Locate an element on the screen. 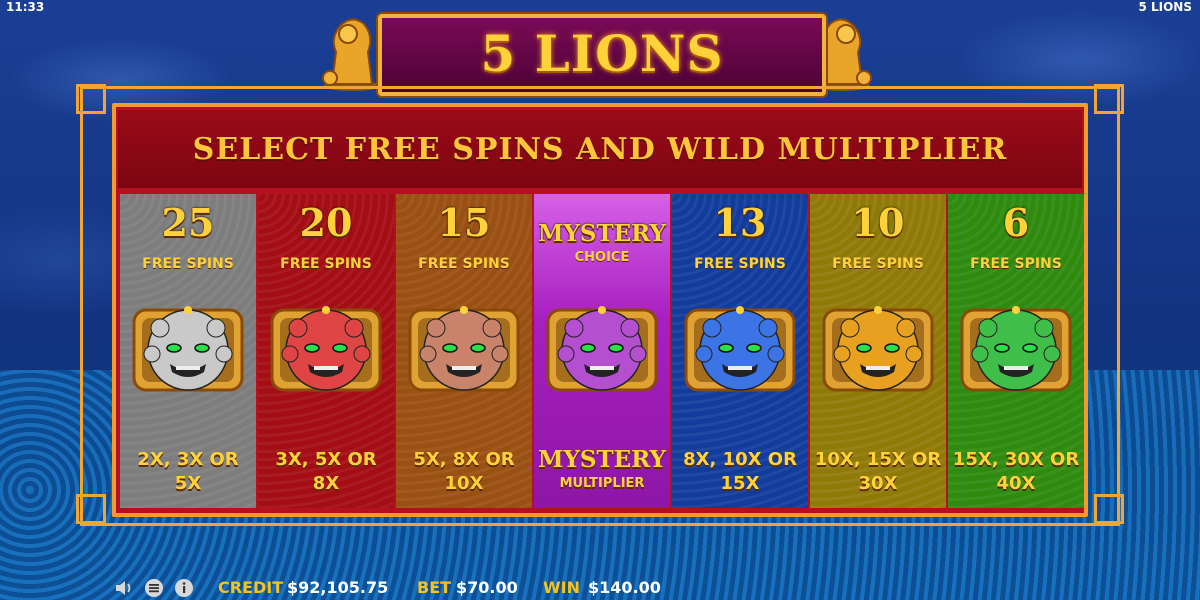 The image size is (1200, 600). menu-icon is located at coordinates (154, 588).